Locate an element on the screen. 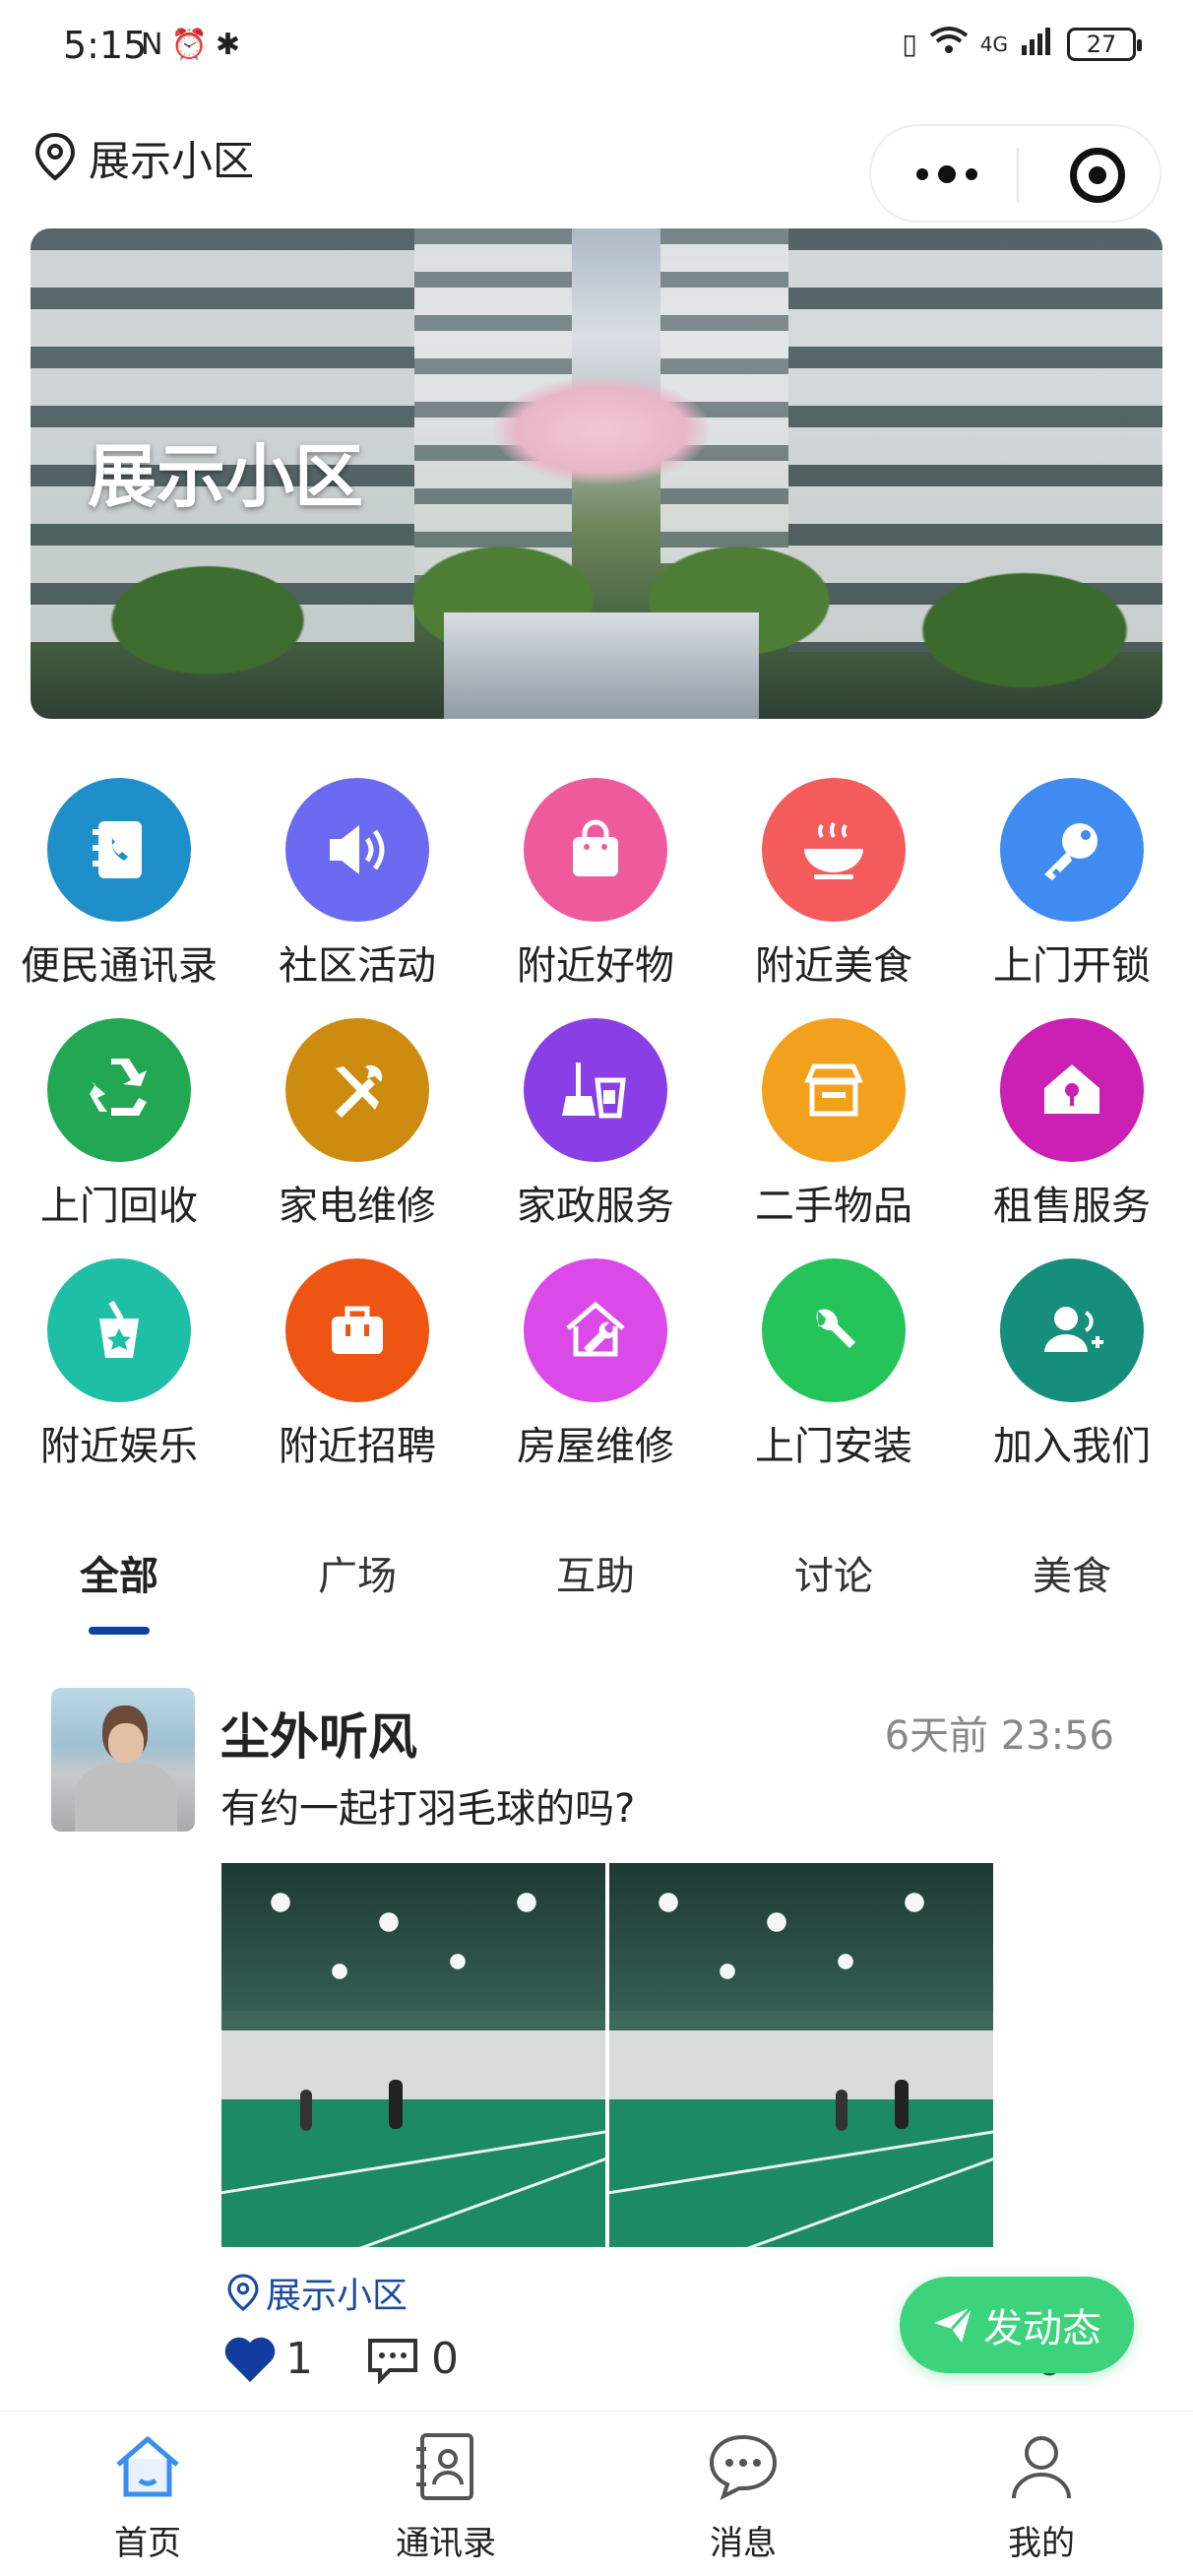 This screenshot has height=2576, width=1193. paper-plane-icon is located at coordinates (953, 2324).